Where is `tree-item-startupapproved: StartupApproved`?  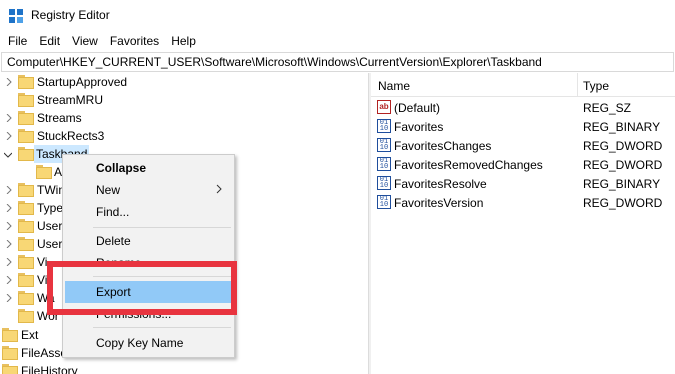
tree-item-startupapproved: StartupApproved is located at coordinates (184, 82).